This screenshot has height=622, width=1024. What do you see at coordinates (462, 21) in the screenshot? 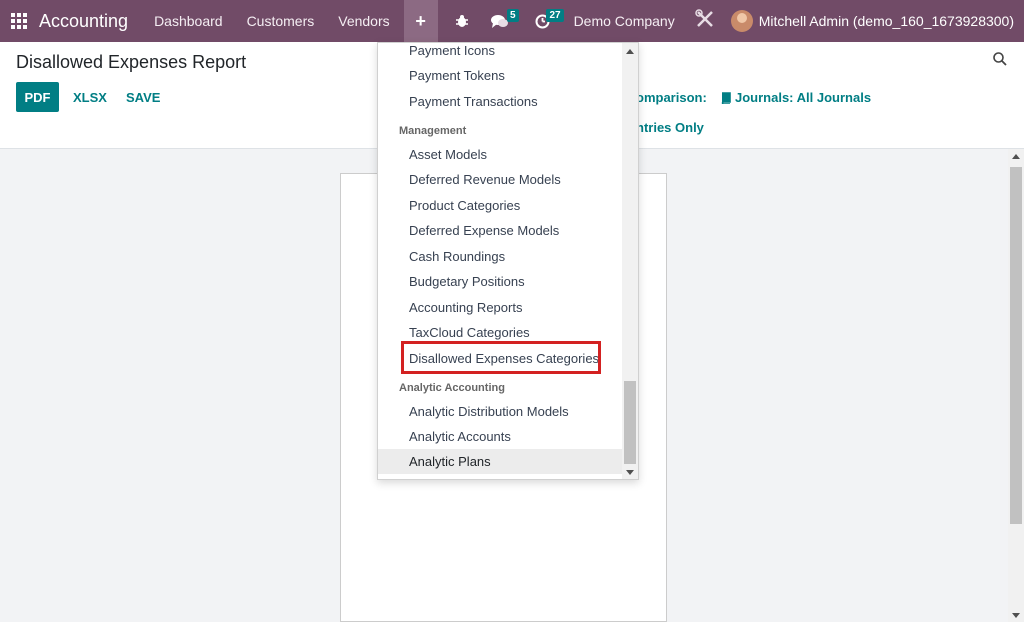
I see `debug-icon` at bounding box center [462, 21].